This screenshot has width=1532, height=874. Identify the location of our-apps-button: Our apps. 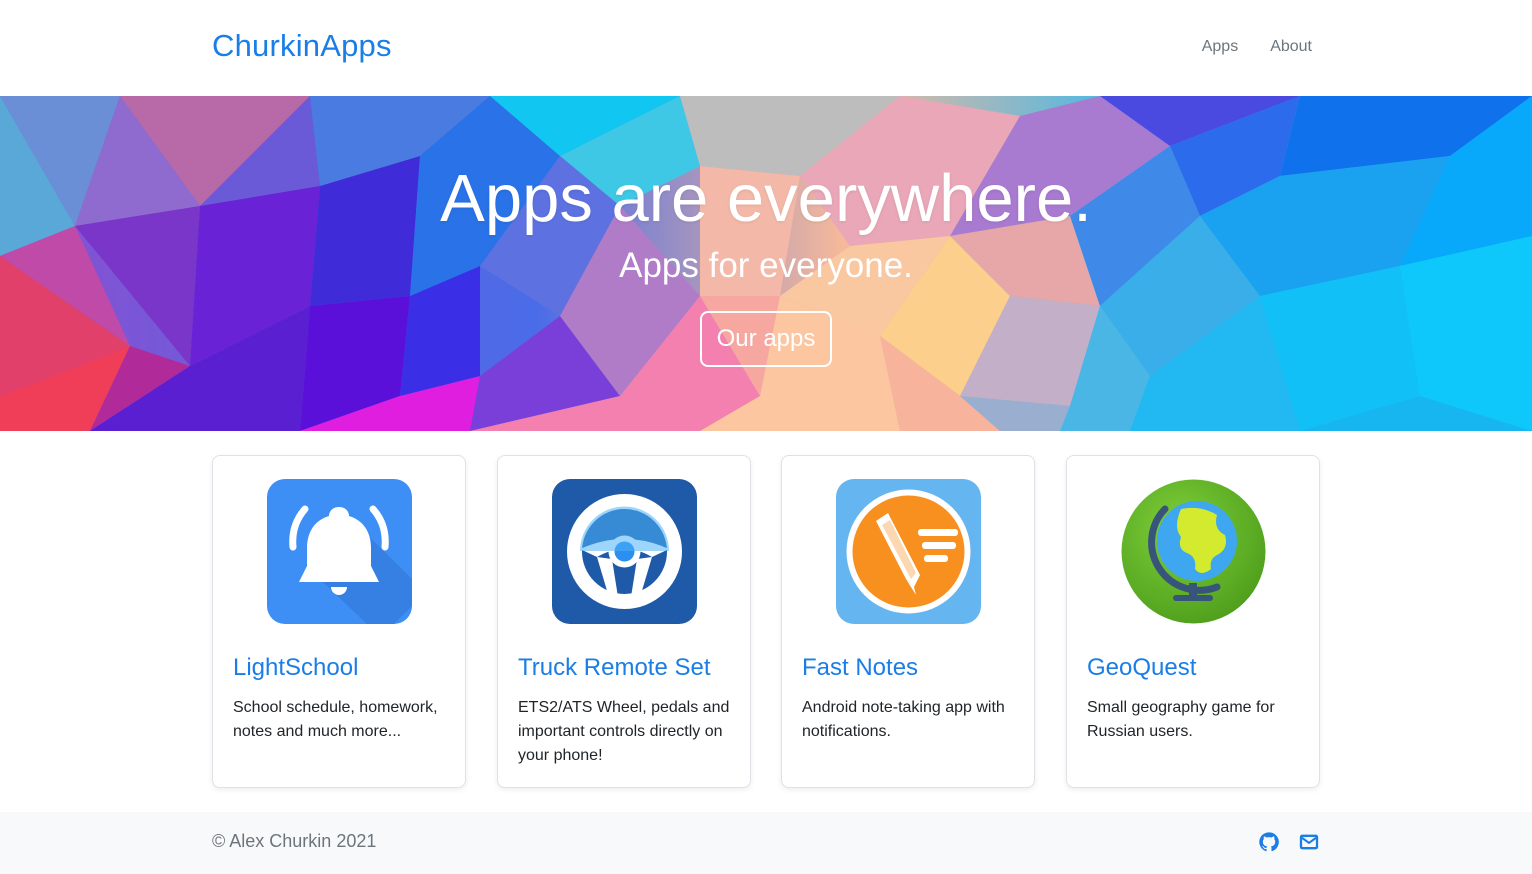
(766, 339).